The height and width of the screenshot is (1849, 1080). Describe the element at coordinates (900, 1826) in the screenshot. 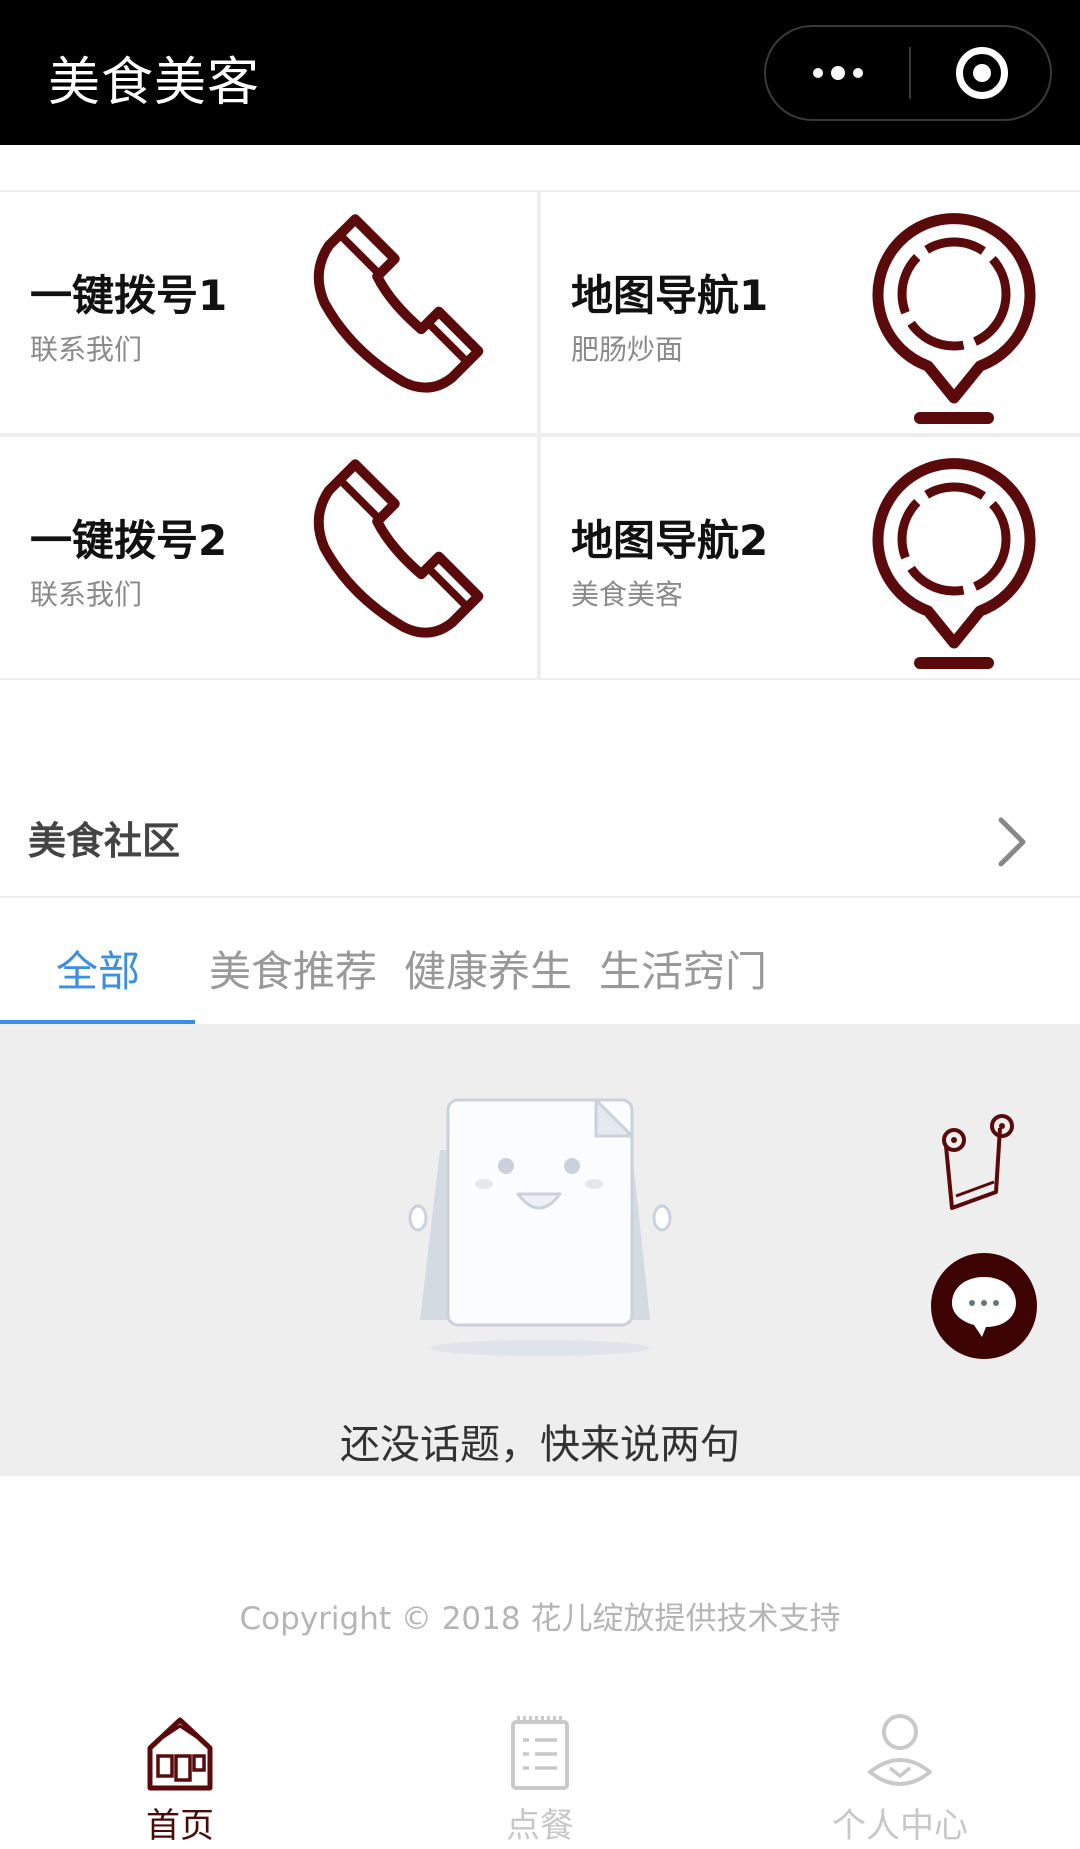

I see `nav-label: 个人中心` at that location.